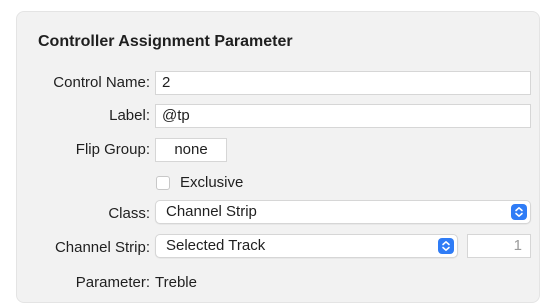  I want to click on class-label: Class:, so click(129, 213).